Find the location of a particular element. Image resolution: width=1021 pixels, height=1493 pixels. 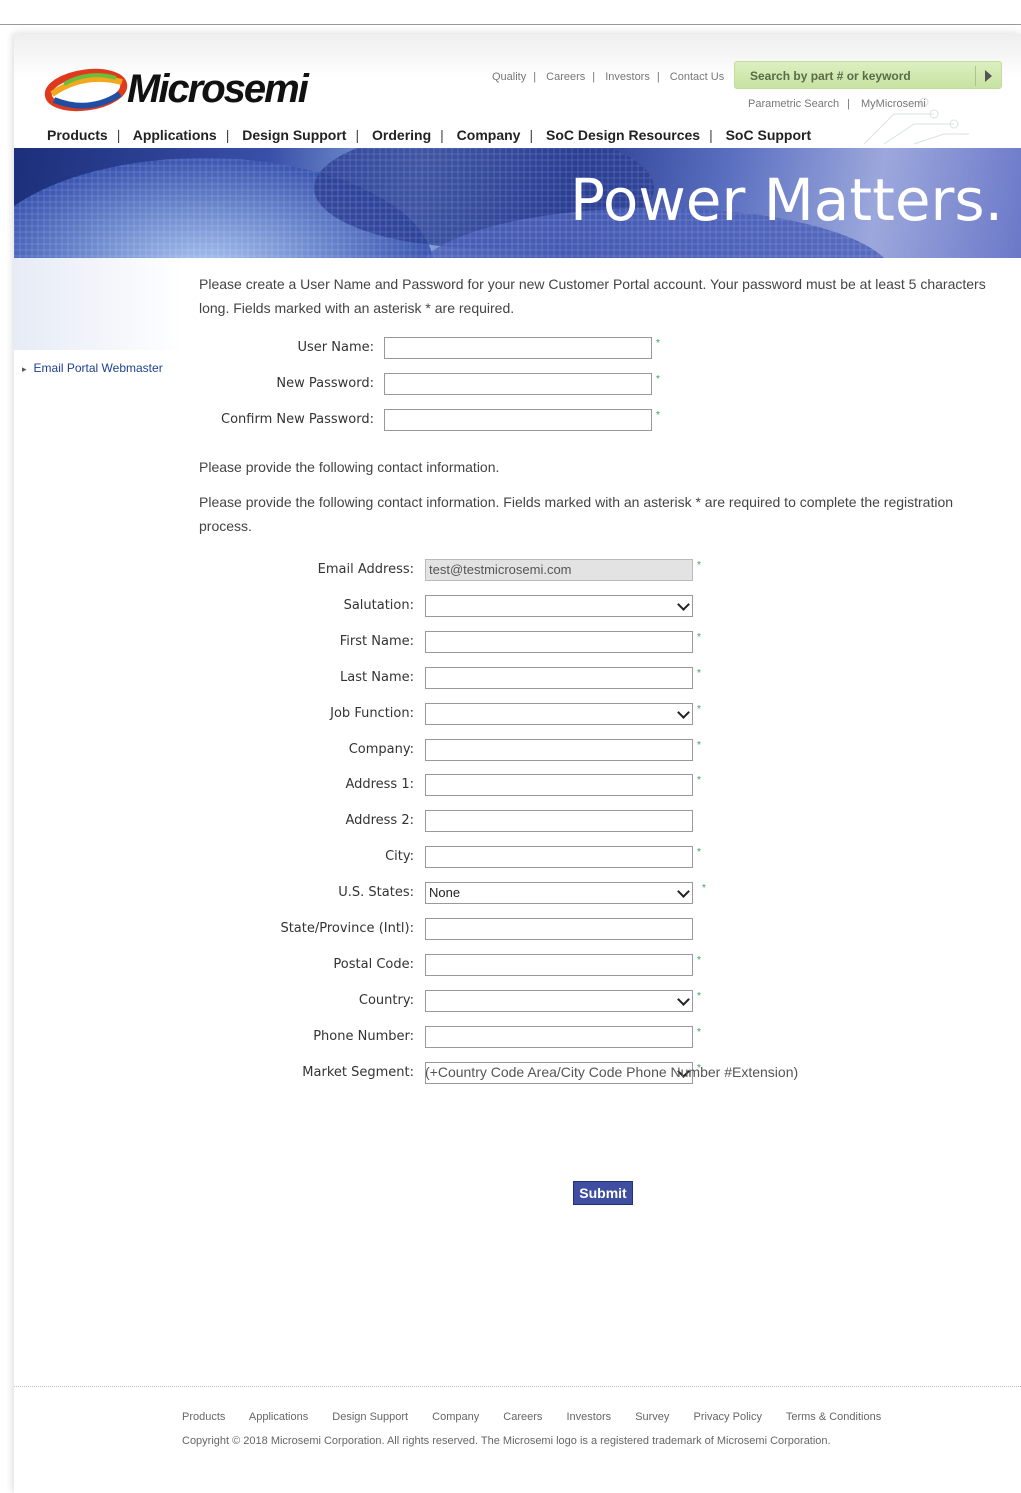

footer-link-applications: Applications is located at coordinates (278, 1417).